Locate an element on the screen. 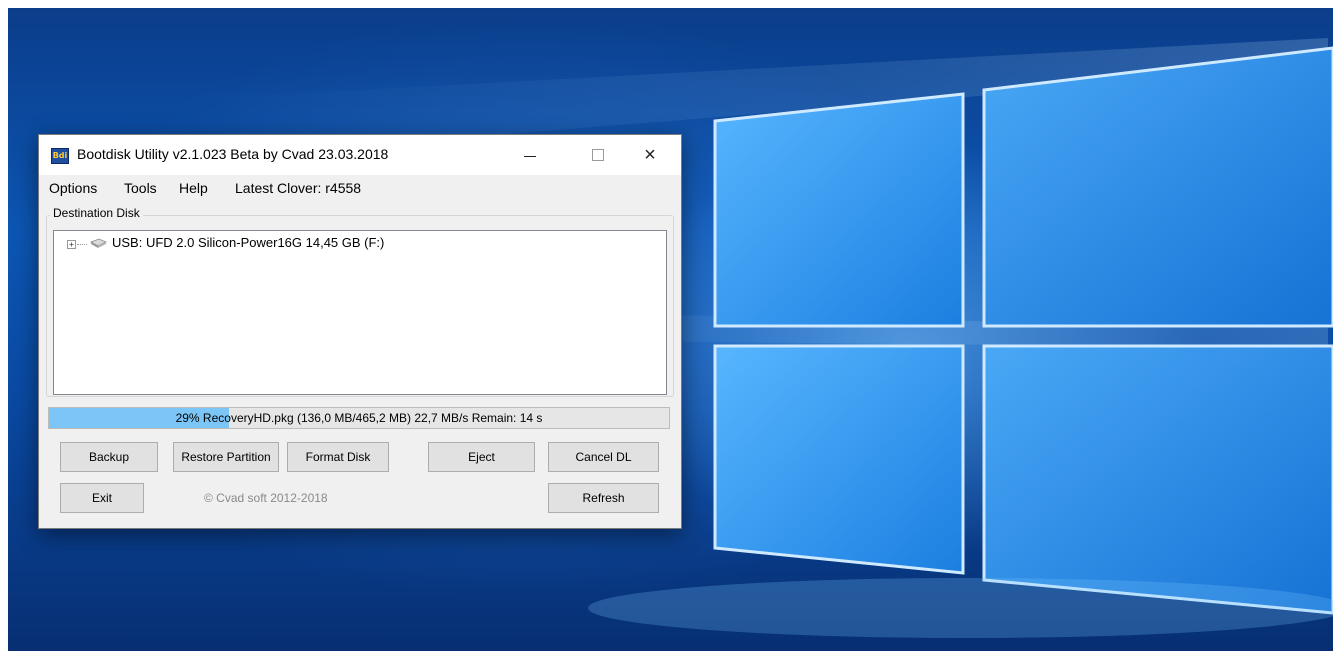 This screenshot has width=1333, height=651. tree-expand-icon: + is located at coordinates (71, 244).